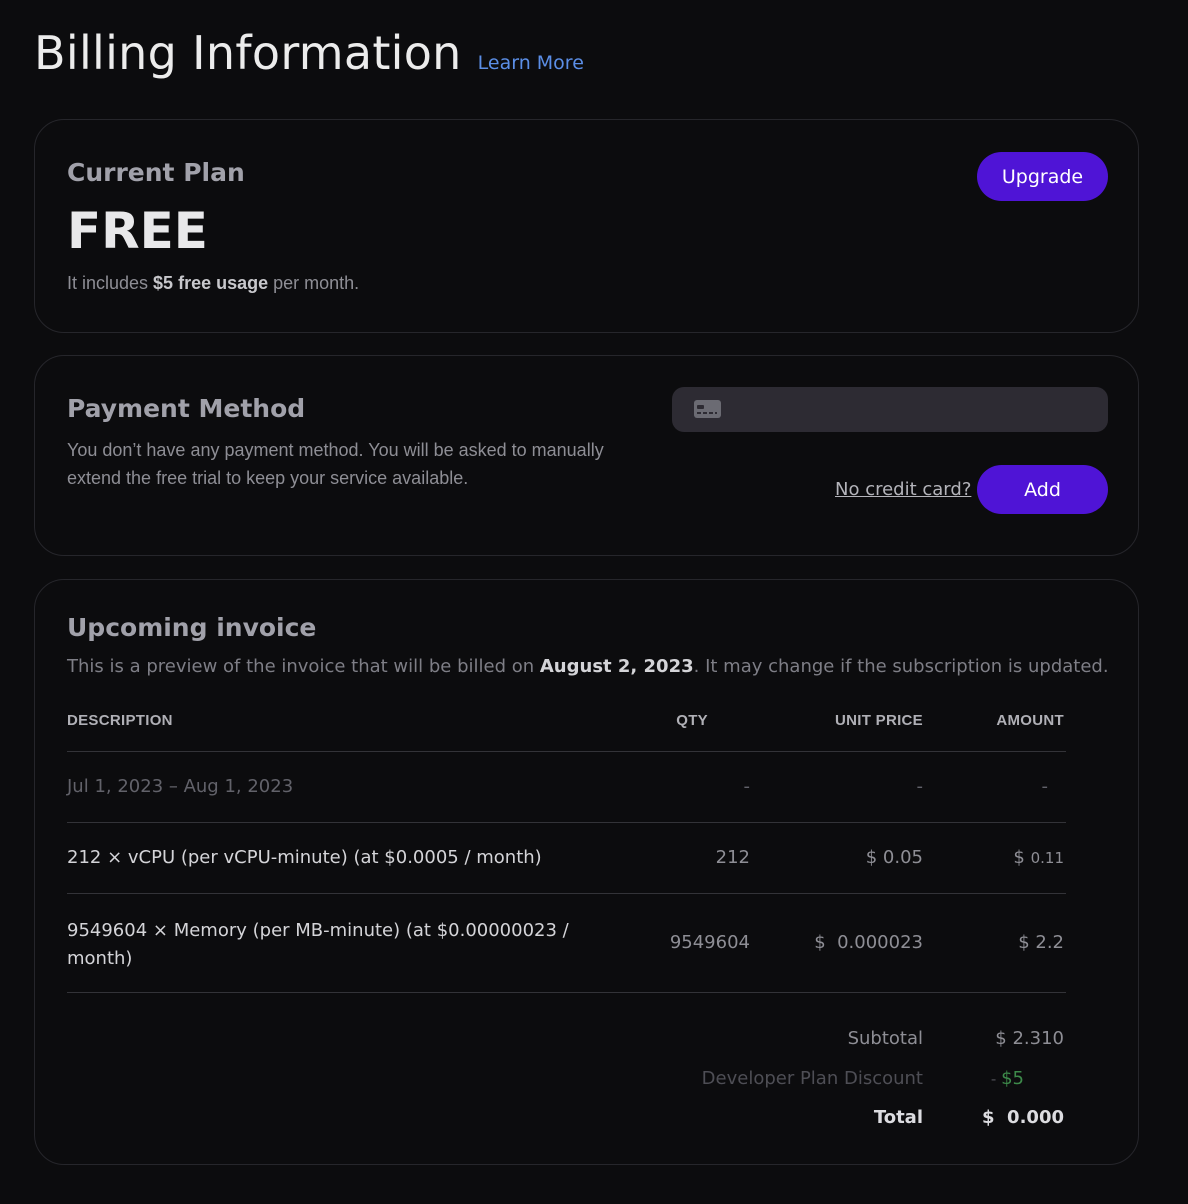 The width and height of the screenshot is (1188, 1204). Describe the element at coordinates (747, 786) in the screenshot. I see `period-qty: -` at that location.